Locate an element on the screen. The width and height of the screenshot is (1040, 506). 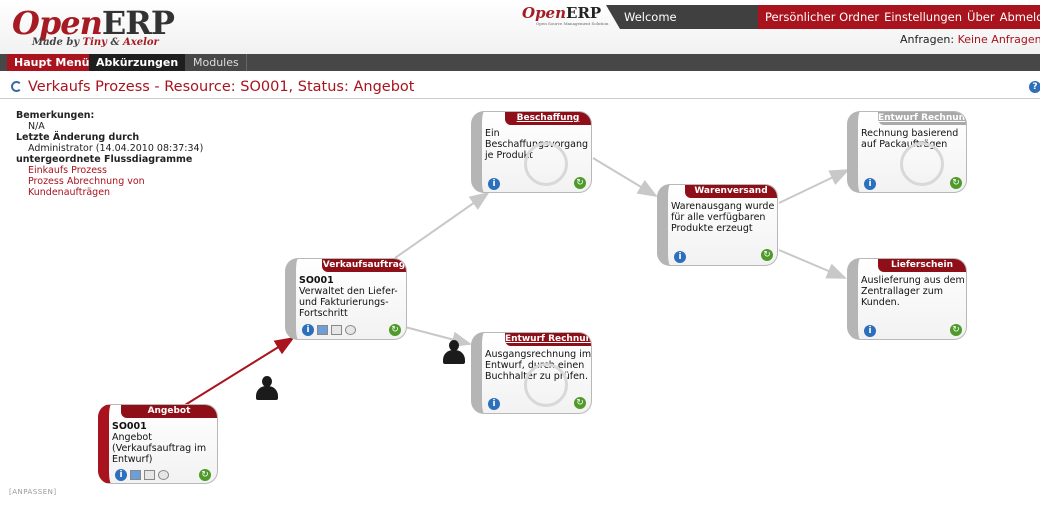
node-title: Beschaffung is located at coordinates (548, 118).